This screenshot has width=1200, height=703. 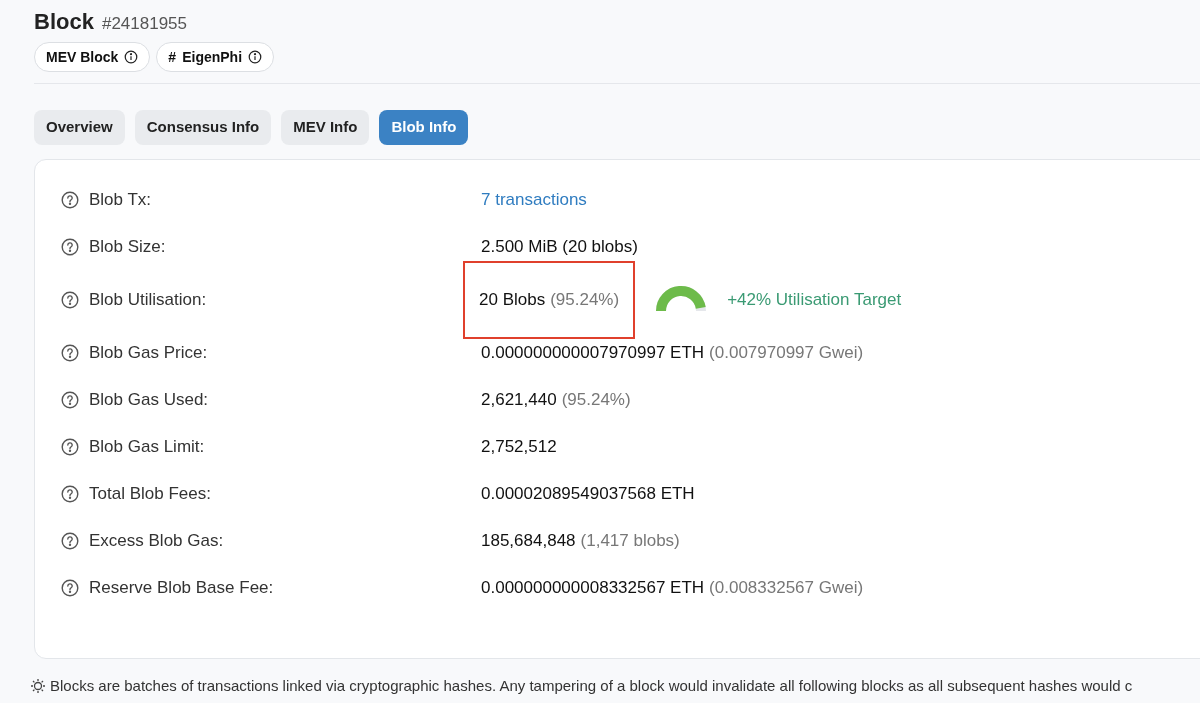 I want to click on field-value: 2,752,512, so click(x=519, y=446).